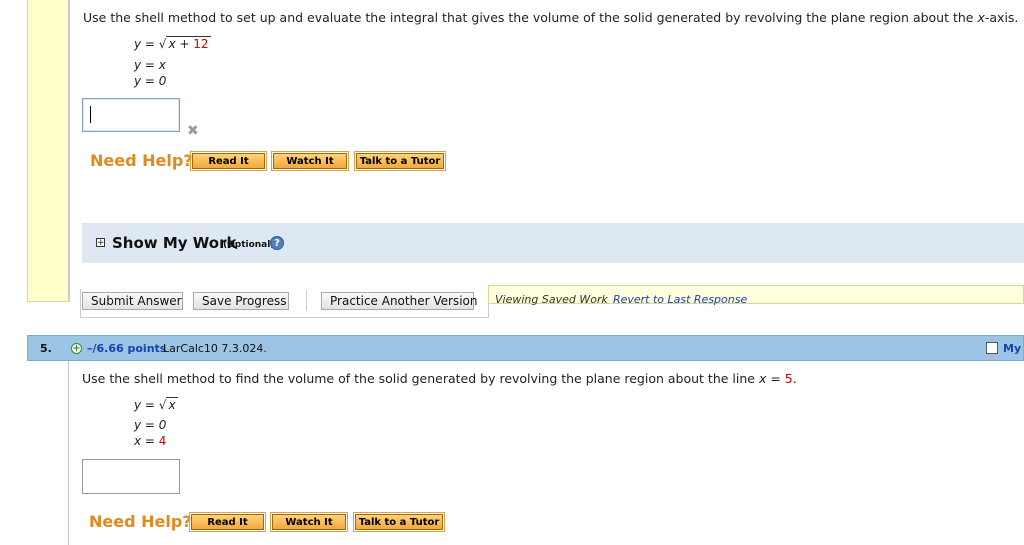 The width and height of the screenshot is (1024, 545). Describe the element at coordinates (150, 441) in the screenshot. I see `q5-equation-3: x = 4` at that location.